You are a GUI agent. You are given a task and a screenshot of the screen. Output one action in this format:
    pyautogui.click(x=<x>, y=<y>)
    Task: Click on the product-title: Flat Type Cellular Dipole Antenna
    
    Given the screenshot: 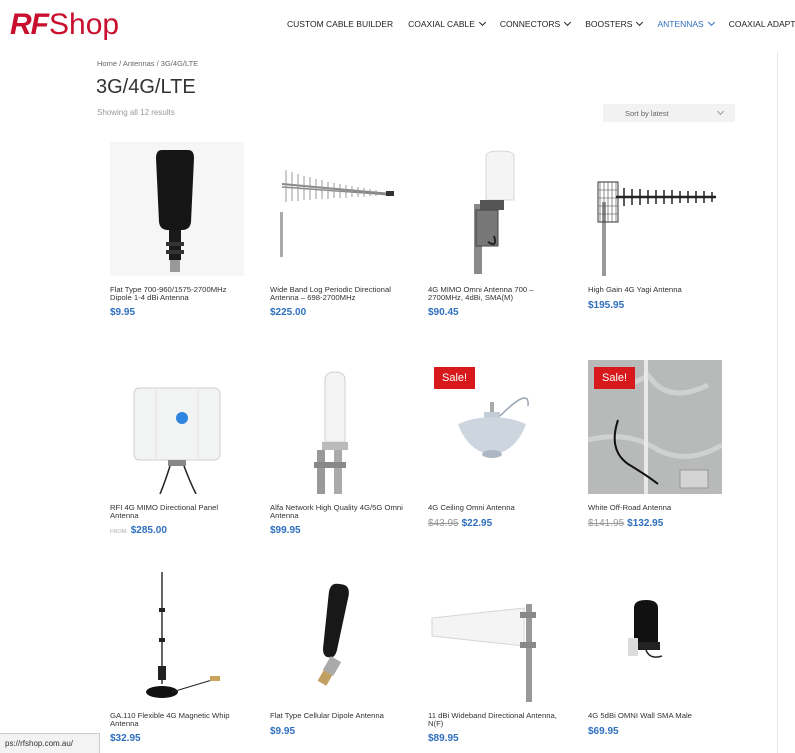 What is the action you would take?
    pyautogui.click(x=337, y=716)
    